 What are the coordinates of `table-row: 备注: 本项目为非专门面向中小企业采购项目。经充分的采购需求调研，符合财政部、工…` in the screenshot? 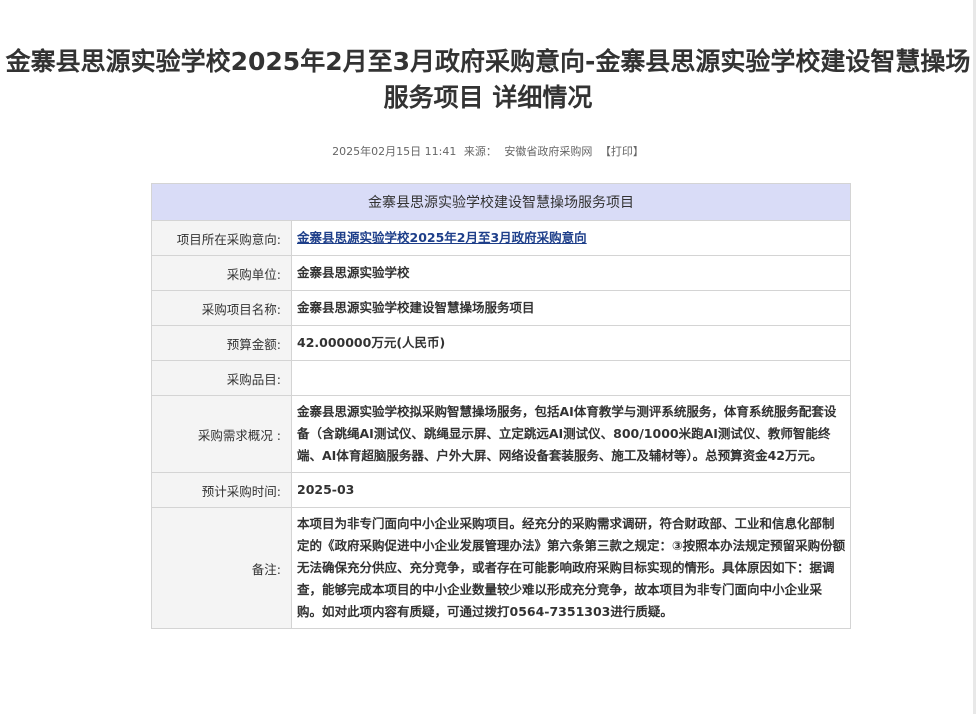 It's located at (501, 568).